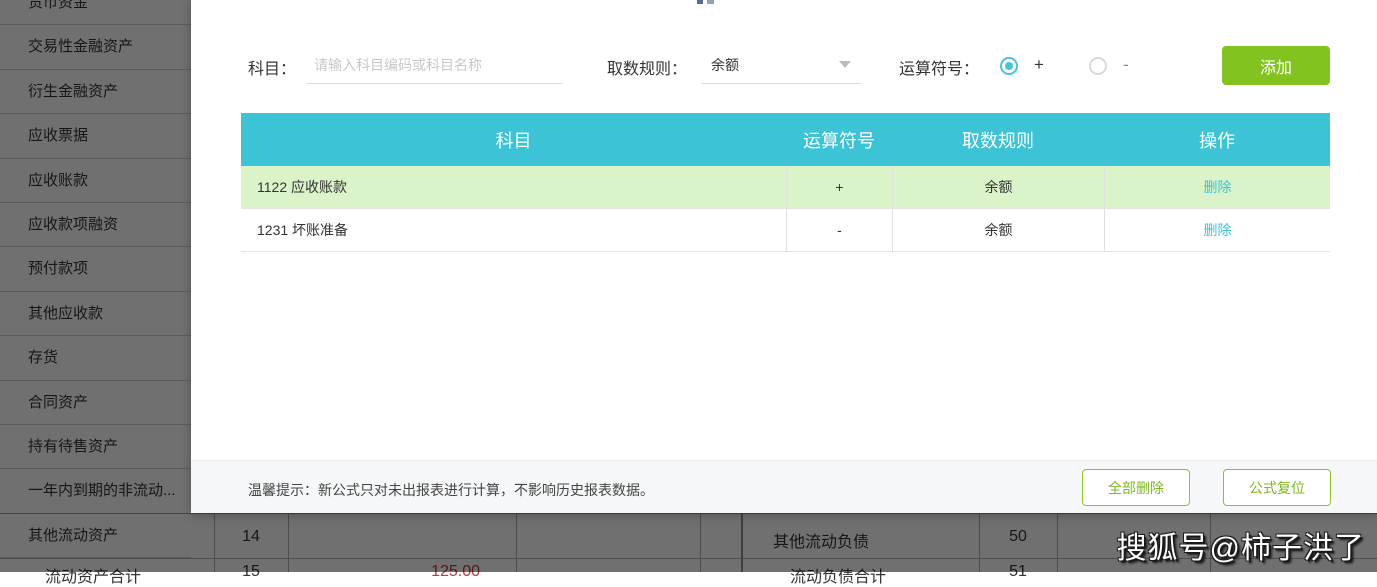 The width and height of the screenshot is (1377, 587). I want to click on operator-plus-label: +, so click(1039, 65).